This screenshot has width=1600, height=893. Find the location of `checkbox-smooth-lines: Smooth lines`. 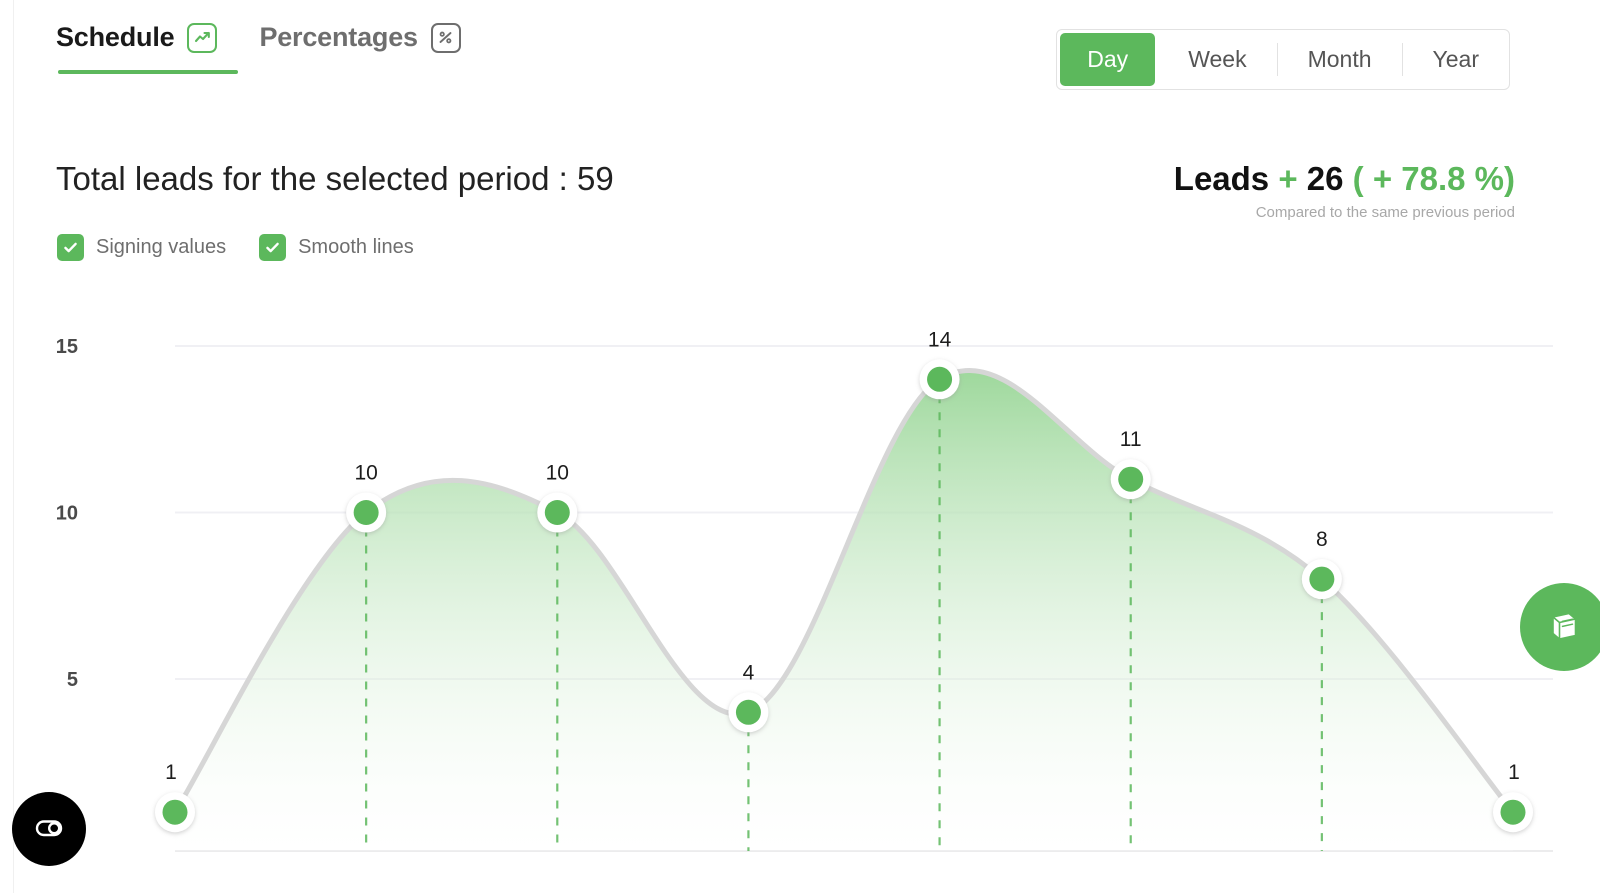

checkbox-smooth-lines: Smooth lines is located at coordinates (336, 247).